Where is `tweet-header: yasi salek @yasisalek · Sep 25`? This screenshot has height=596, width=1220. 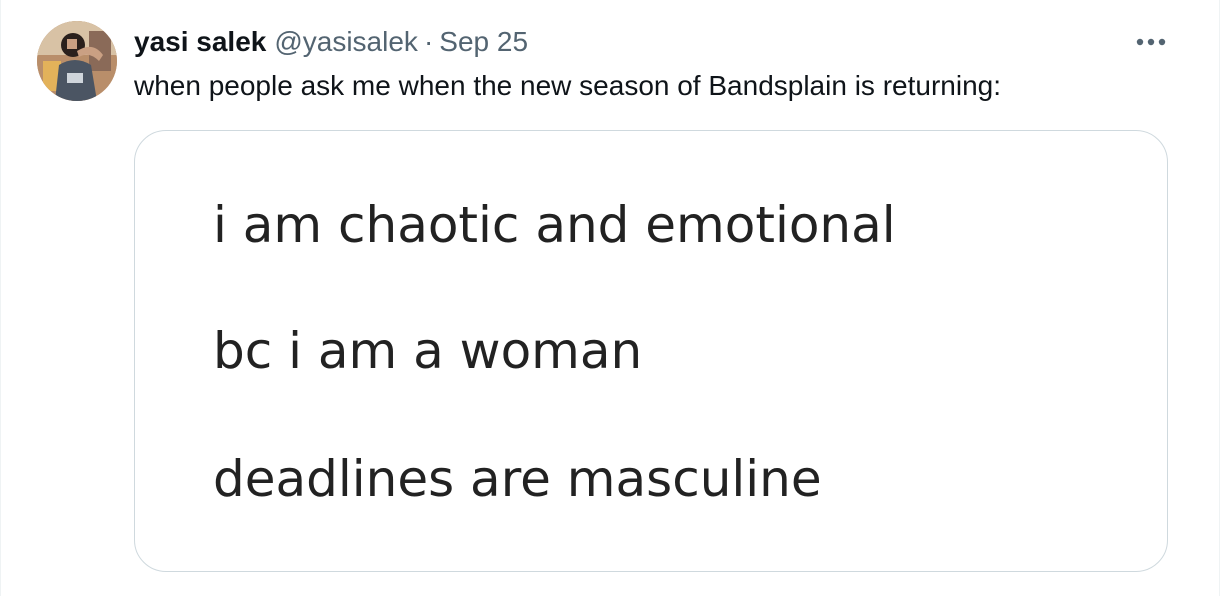
tweet-header: yasi salek @yasisalek · Sep 25 is located at coordinates (331, 42).